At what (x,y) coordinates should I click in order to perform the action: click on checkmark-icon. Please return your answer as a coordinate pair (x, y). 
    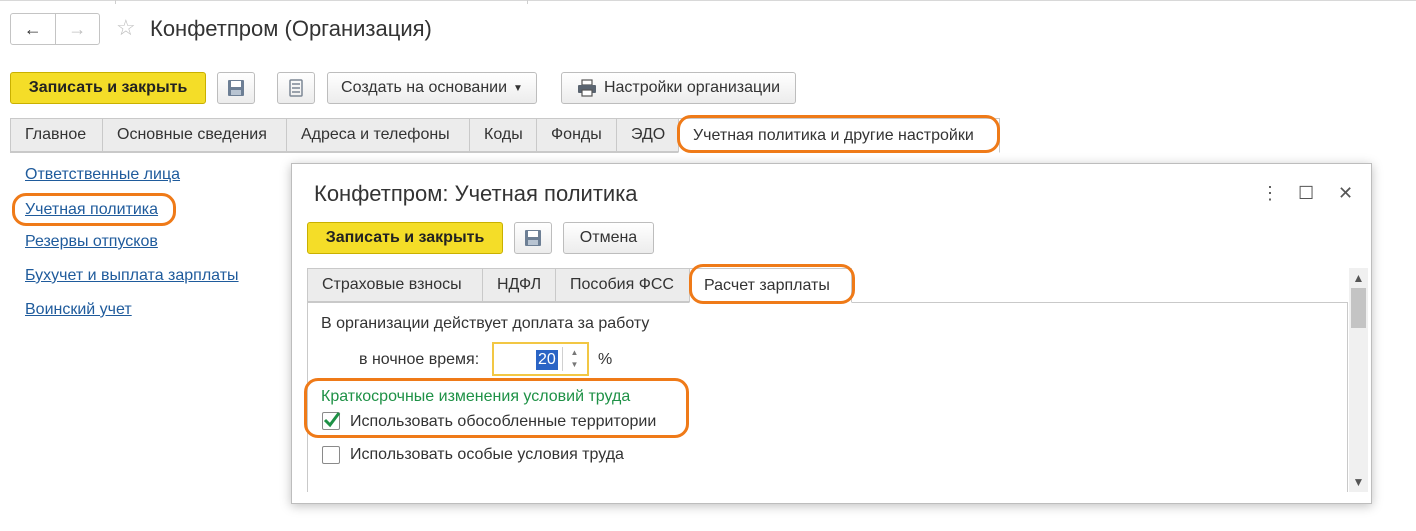
    Looking at the image, I should click on (332, 420).